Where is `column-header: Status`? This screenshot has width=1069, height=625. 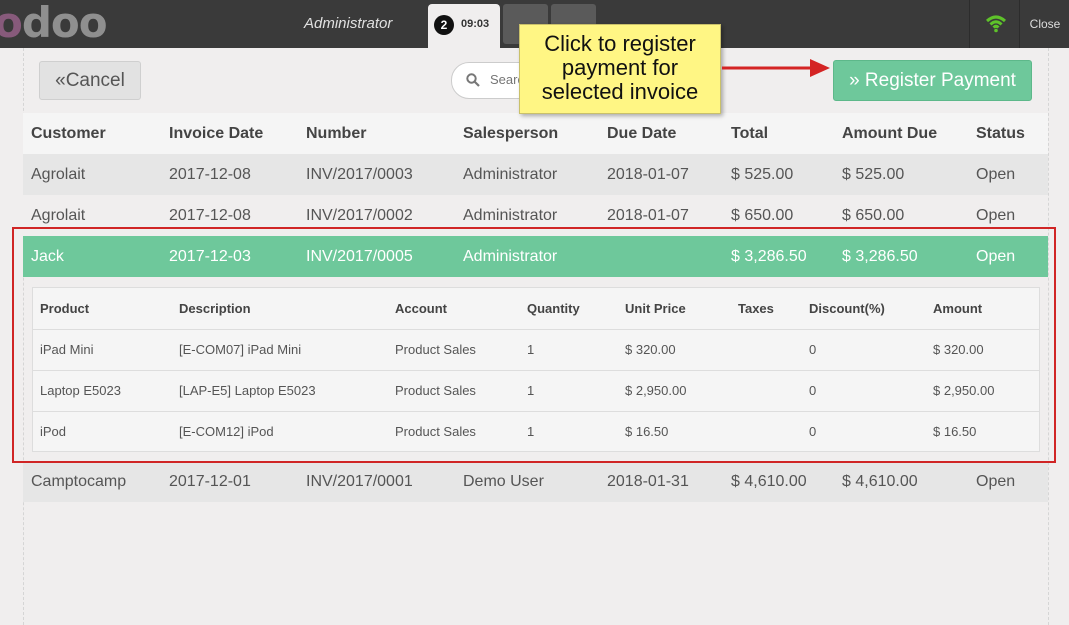
column-header: Status is located at coordinates (1000, 133).